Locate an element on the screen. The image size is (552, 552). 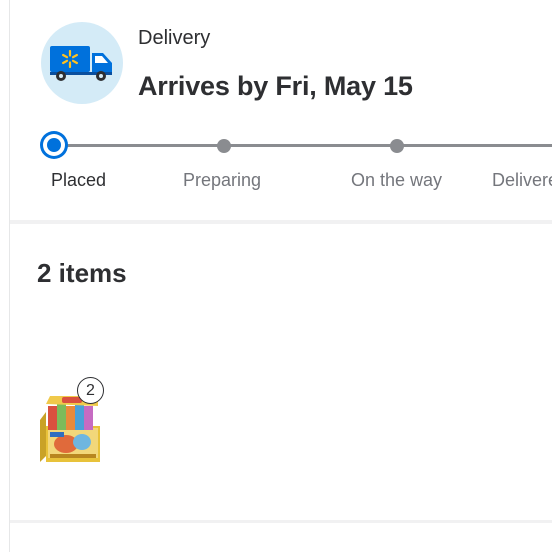
section-divider is located at coordinates (281, 222).